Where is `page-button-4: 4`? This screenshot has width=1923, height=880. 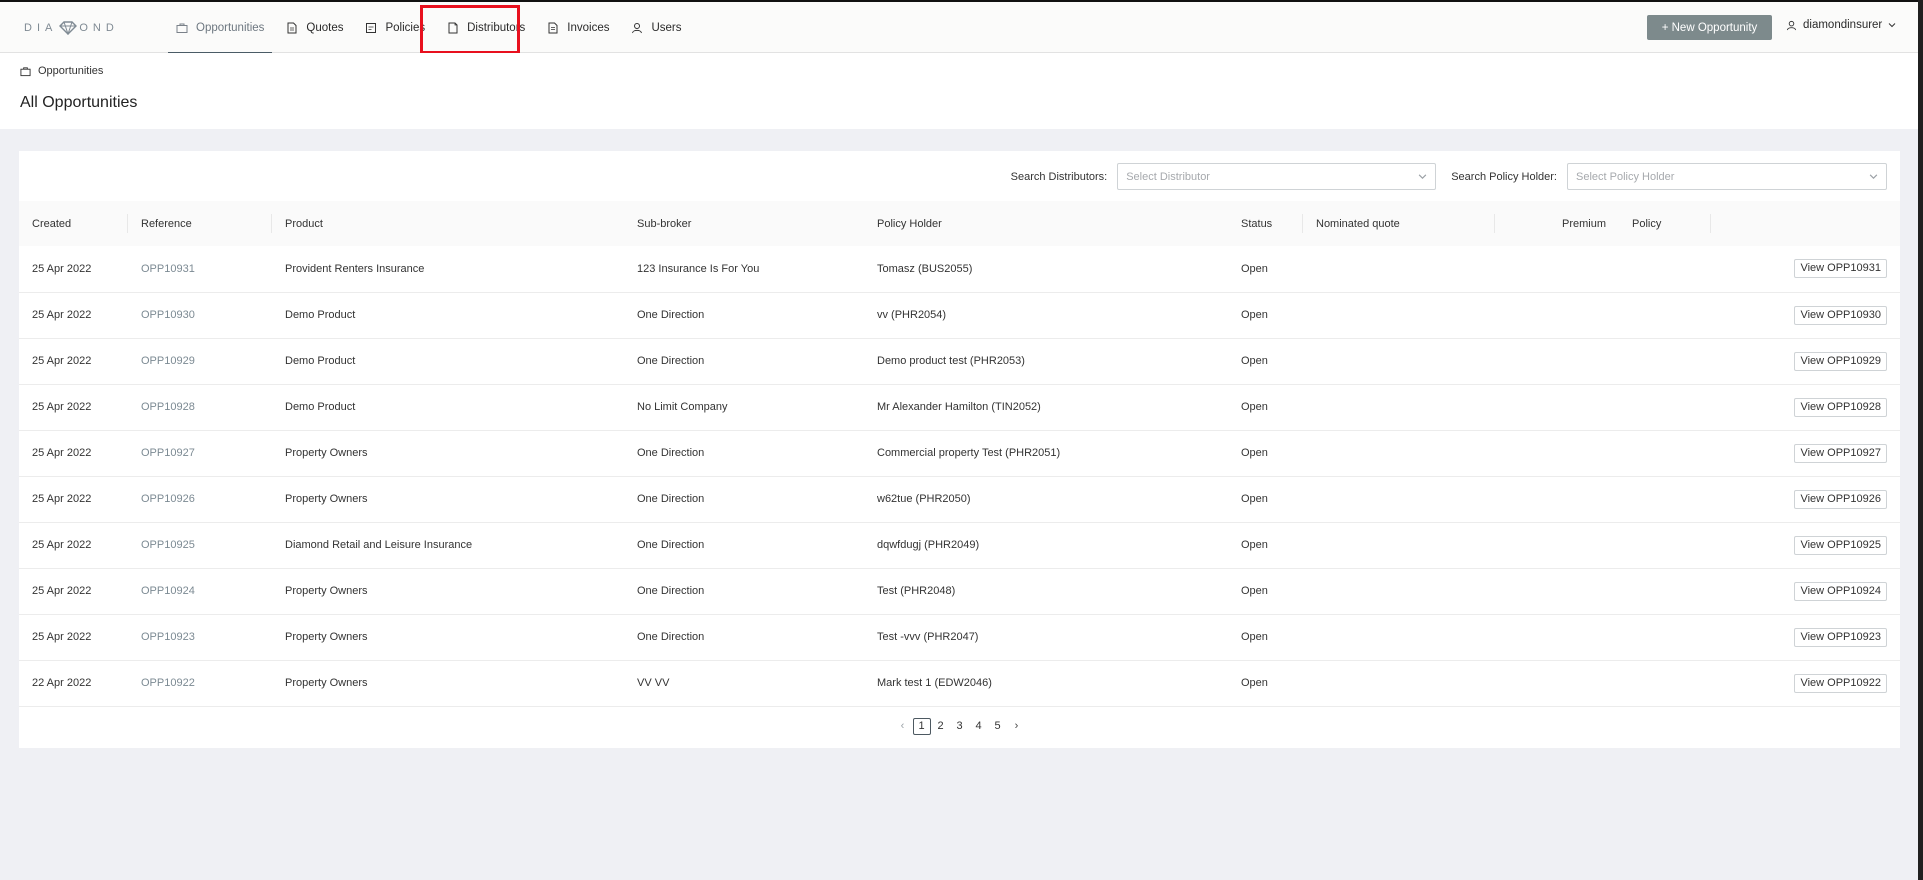 page-button-4: 4 is located at coordinates (979, 726).